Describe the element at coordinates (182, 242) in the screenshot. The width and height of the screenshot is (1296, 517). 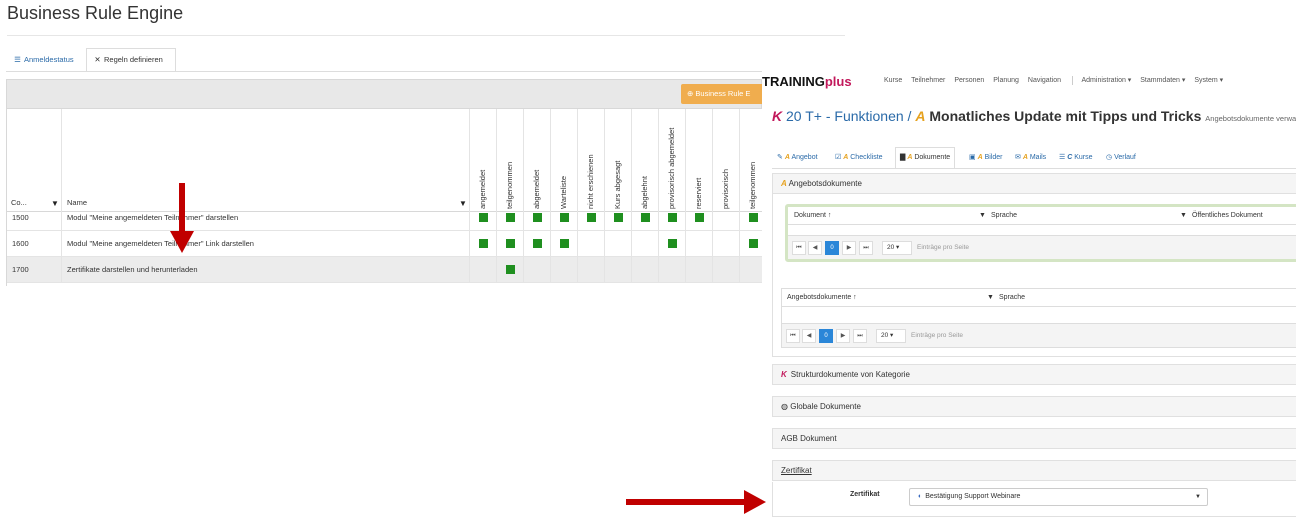
I see `red-arrow-down-head` at that location.